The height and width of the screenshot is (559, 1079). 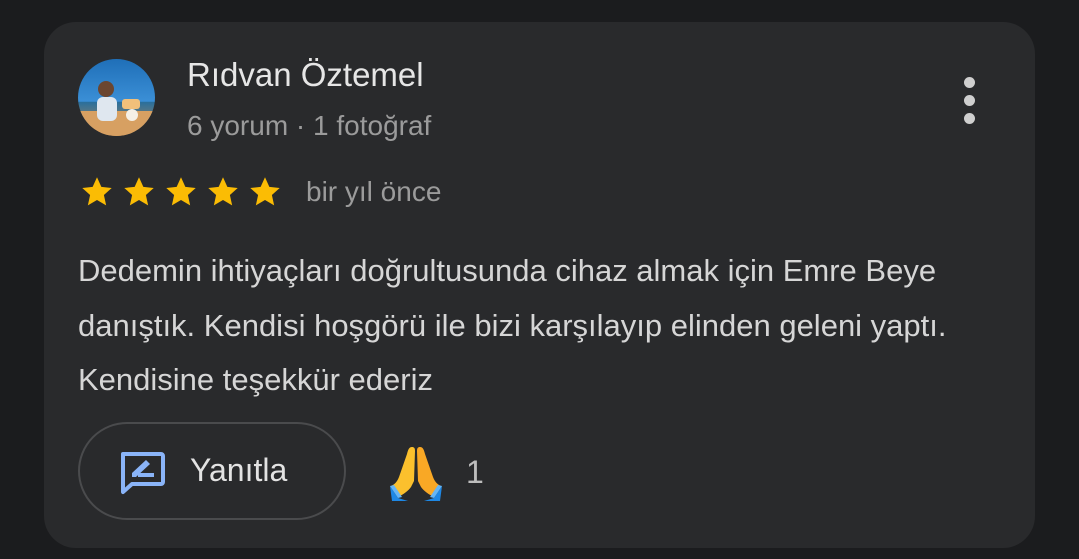 What do you see at coordinates (143, 473) in the screenshot?
I see `rate-review-icon` at bounding box center [143, 473].